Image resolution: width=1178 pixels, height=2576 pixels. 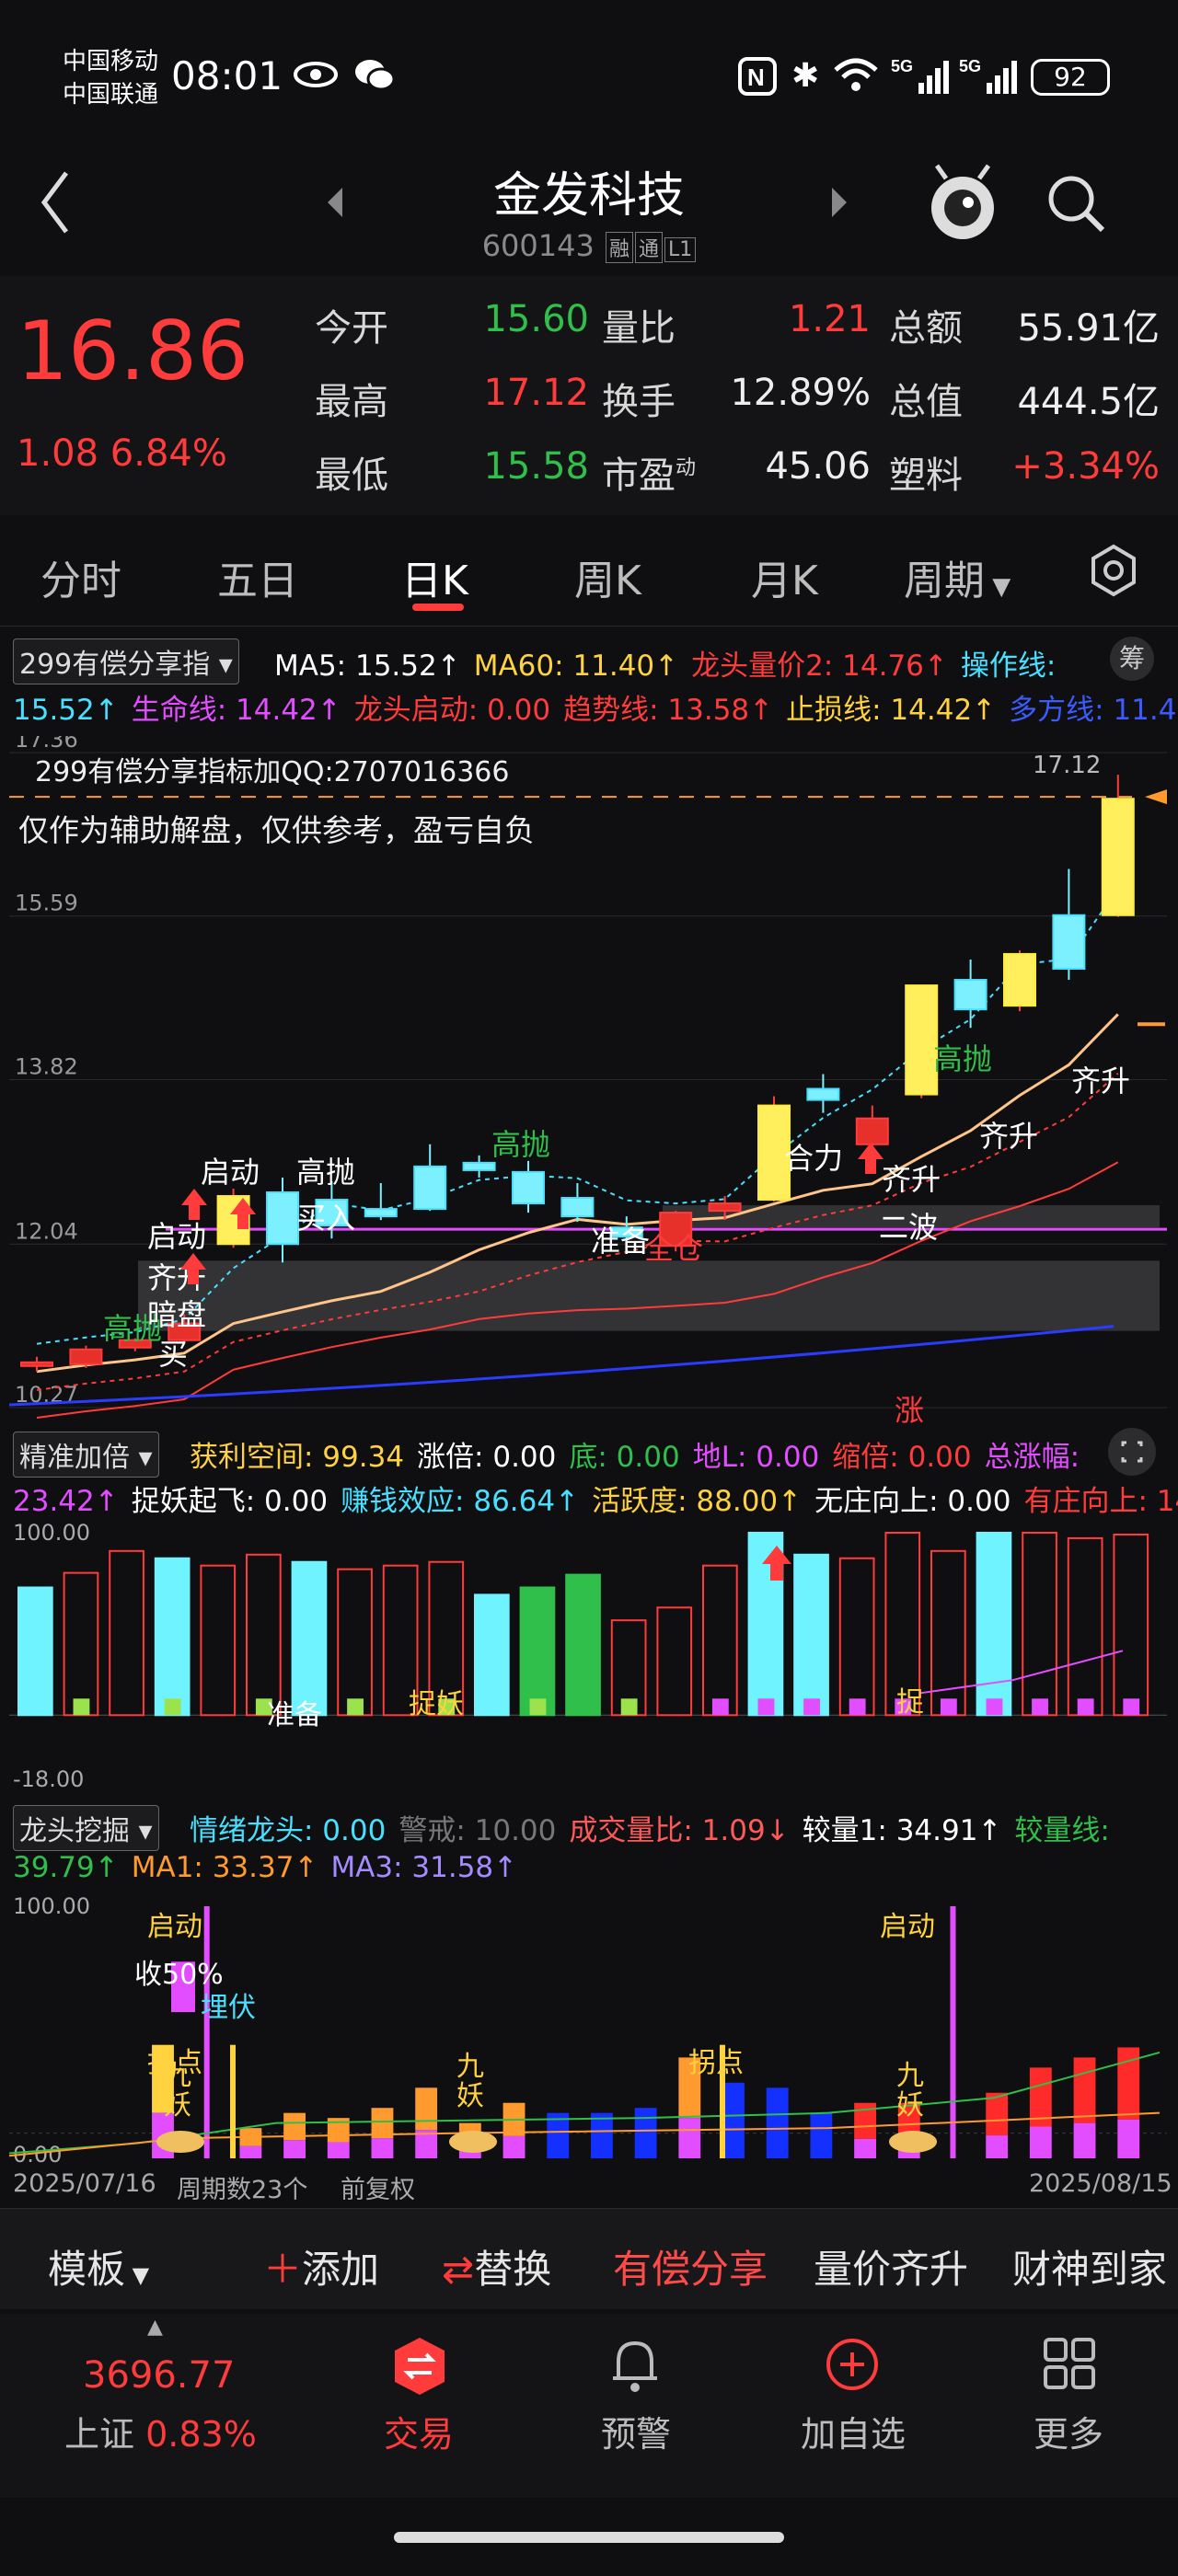 What do you see at coordinates (179, 1975) in the screenshot?
I see `sub2-label: 收50%` at bounding box center [179, 1975].